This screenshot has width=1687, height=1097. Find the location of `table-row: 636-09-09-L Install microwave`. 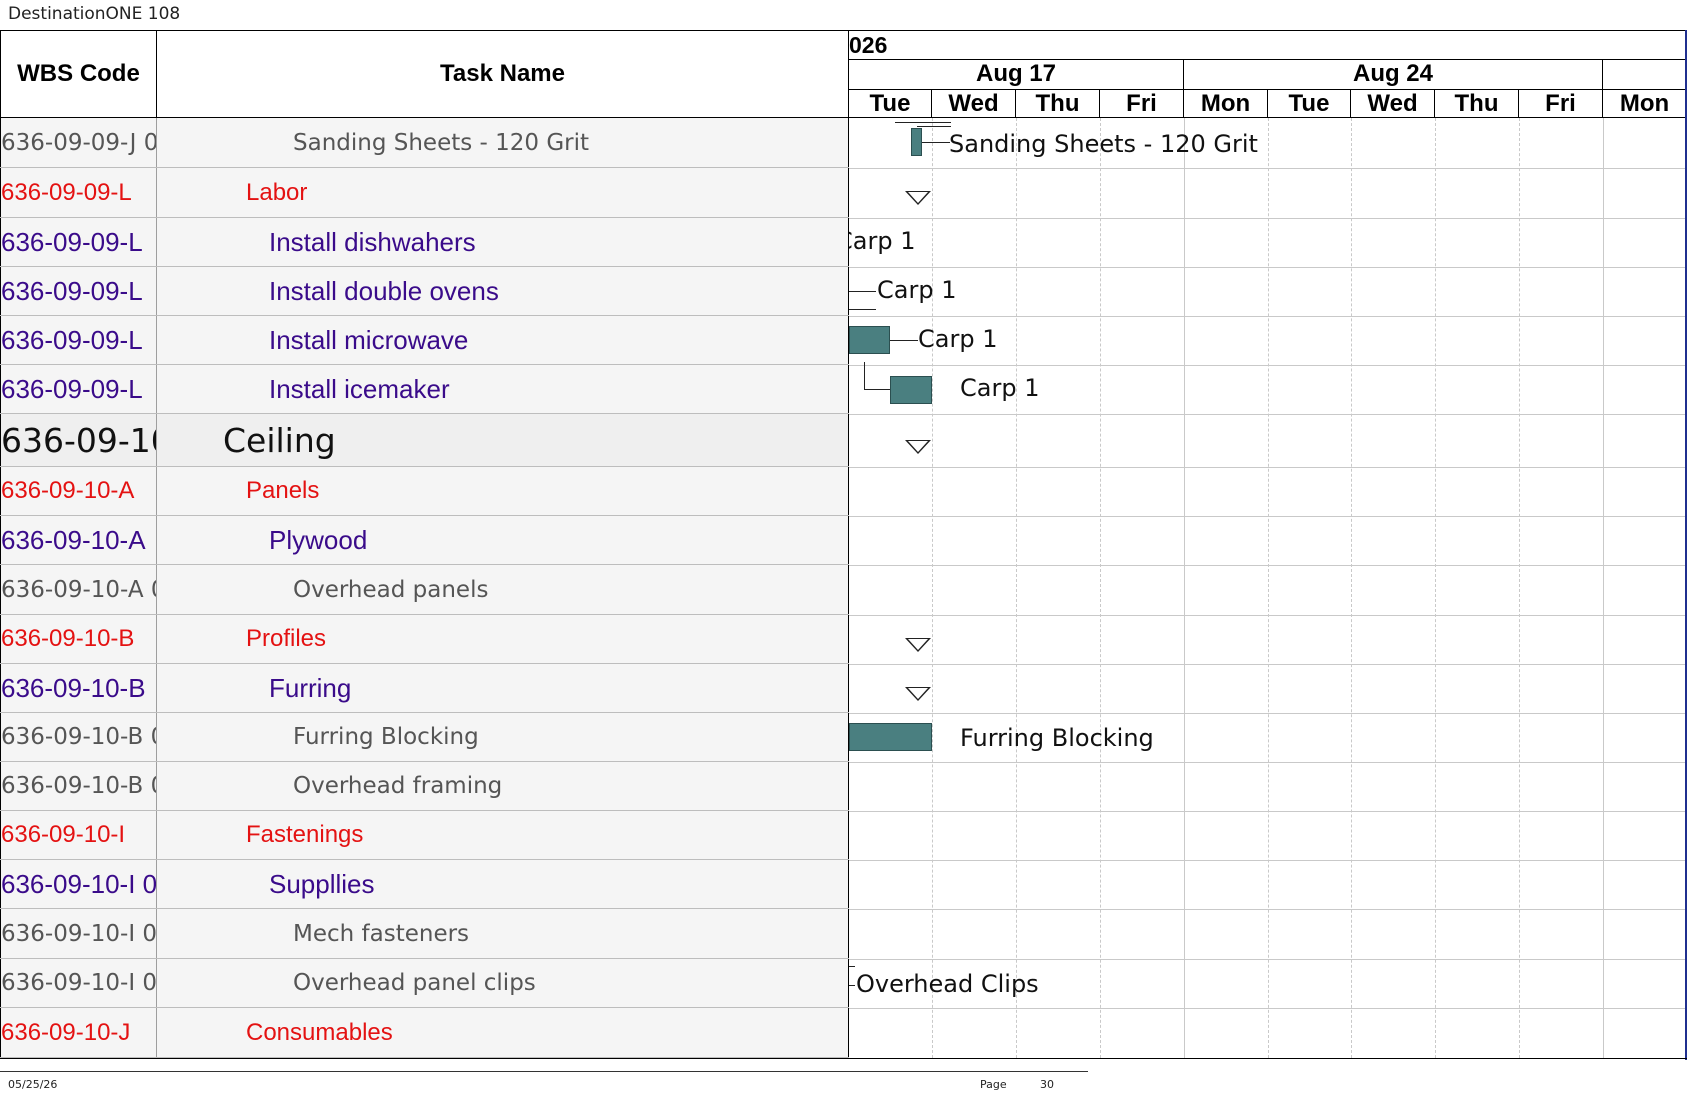

table-row: 636-09-09-L Install microwave is located at coordinates (424, 340).